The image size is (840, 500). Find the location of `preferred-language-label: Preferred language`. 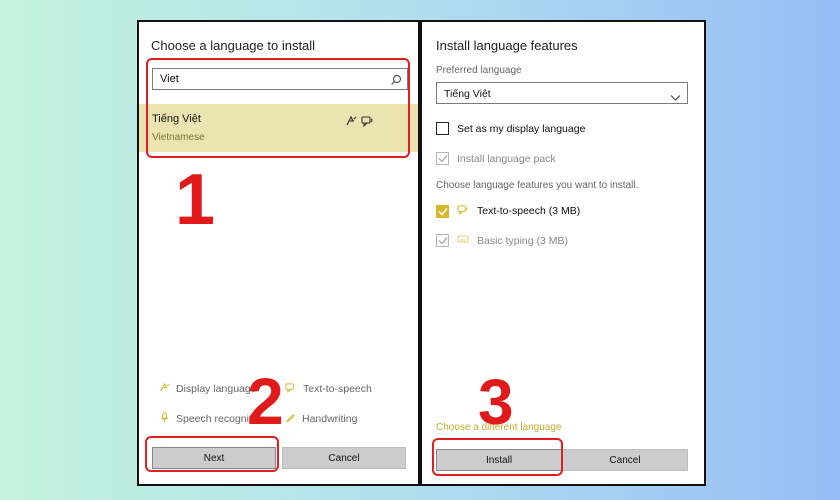

preferred-language-label: Preferred language is located at coordinates (479, 70).